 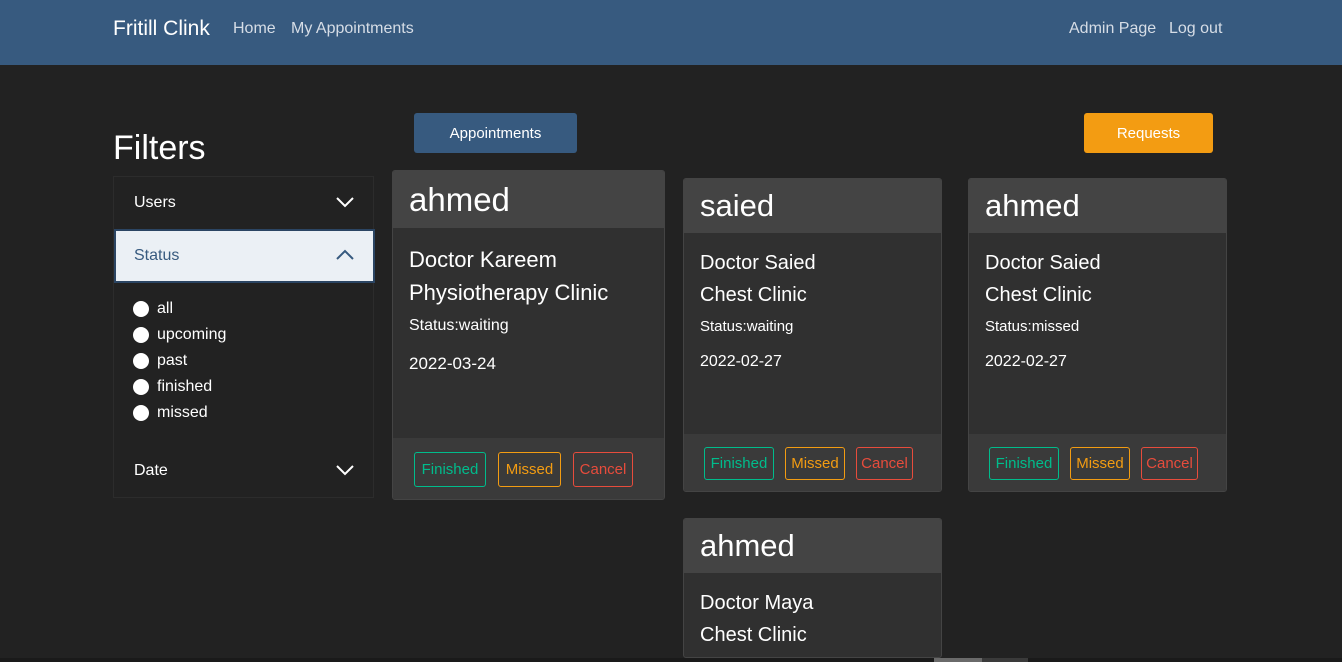 What do you see at coordinates (161, 29) in the screenshot?
I see `brand-link: Fritill Clink` at bounding box center [161, 29].